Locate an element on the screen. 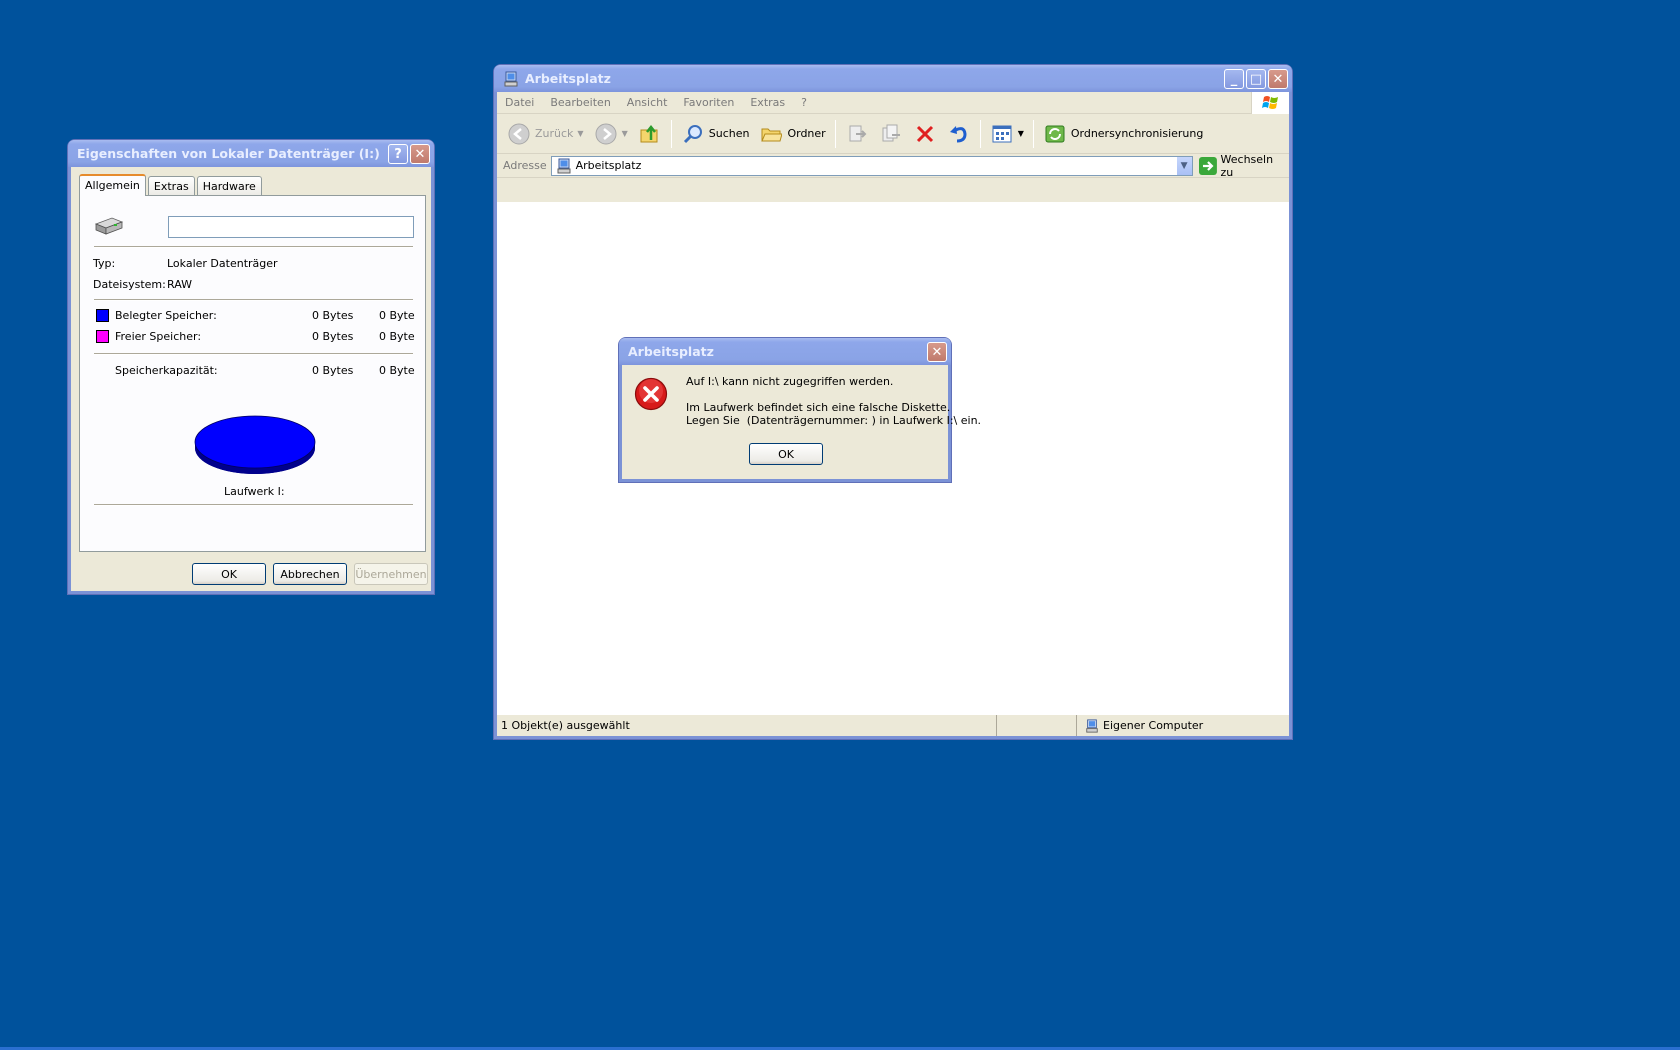 The image size is (1680, 1050). copy-to-icon is located at coordinates (891, 134).